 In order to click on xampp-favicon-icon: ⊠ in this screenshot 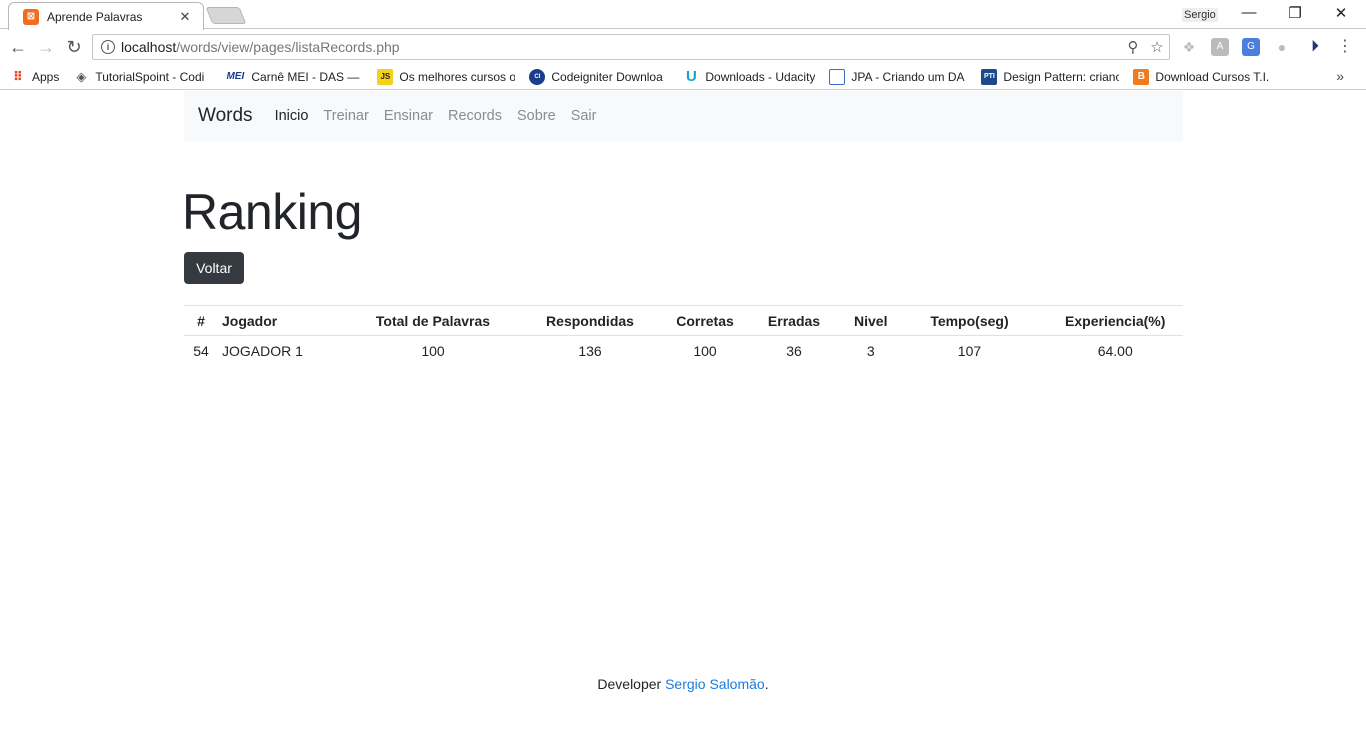, I will do `click(31, 16)`.